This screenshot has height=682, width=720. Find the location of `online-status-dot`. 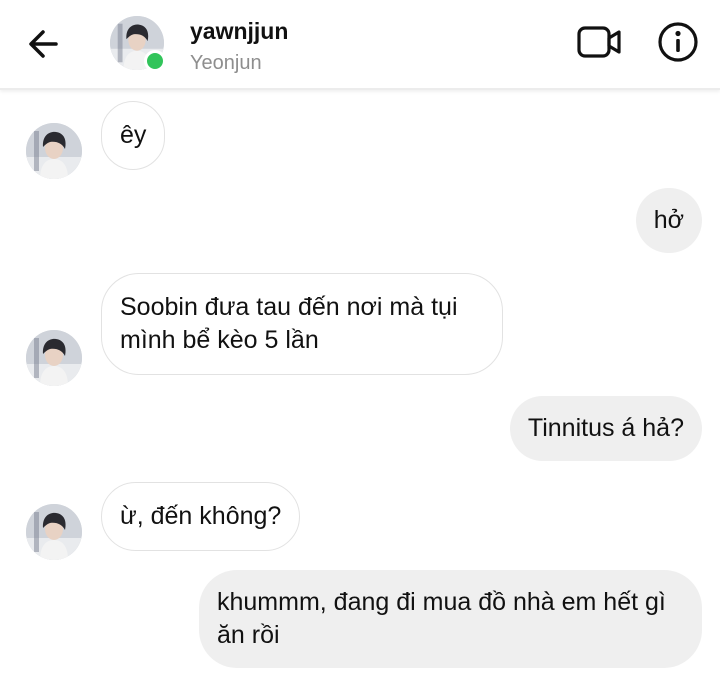

online-status-dot is located at coordinates (155, 61).